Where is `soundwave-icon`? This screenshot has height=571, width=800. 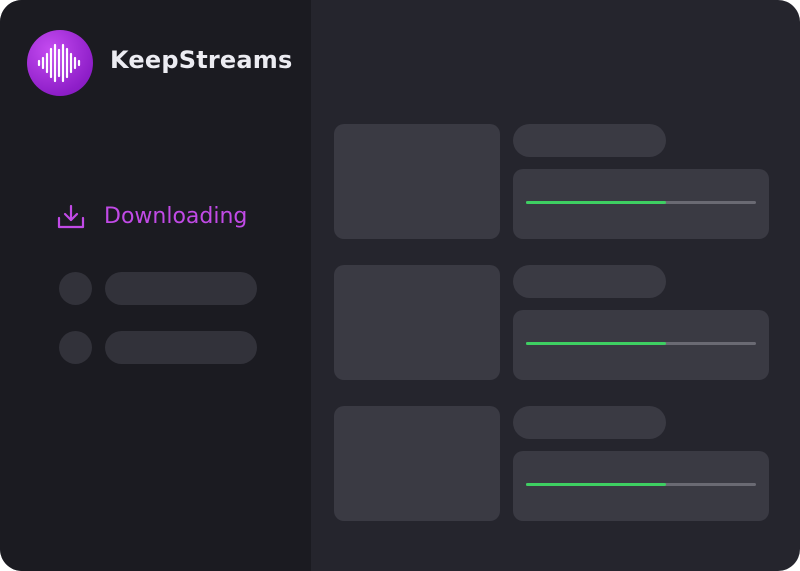
soundwave-icon is located at coordinates (59, 63).